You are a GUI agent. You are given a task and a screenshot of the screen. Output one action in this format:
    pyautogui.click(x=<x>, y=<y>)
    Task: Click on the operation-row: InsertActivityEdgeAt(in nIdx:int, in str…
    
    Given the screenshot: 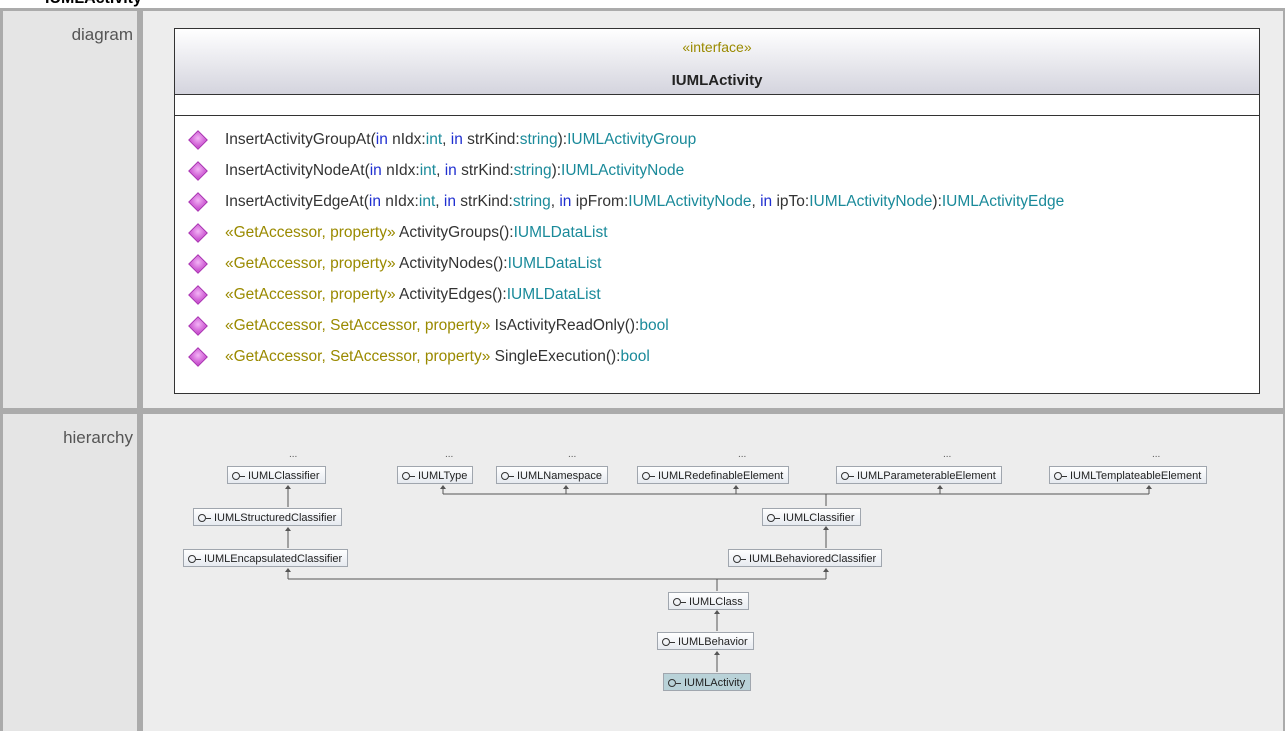 What is the action you would take?
    pyautogui.click(x=717, y=203)
    